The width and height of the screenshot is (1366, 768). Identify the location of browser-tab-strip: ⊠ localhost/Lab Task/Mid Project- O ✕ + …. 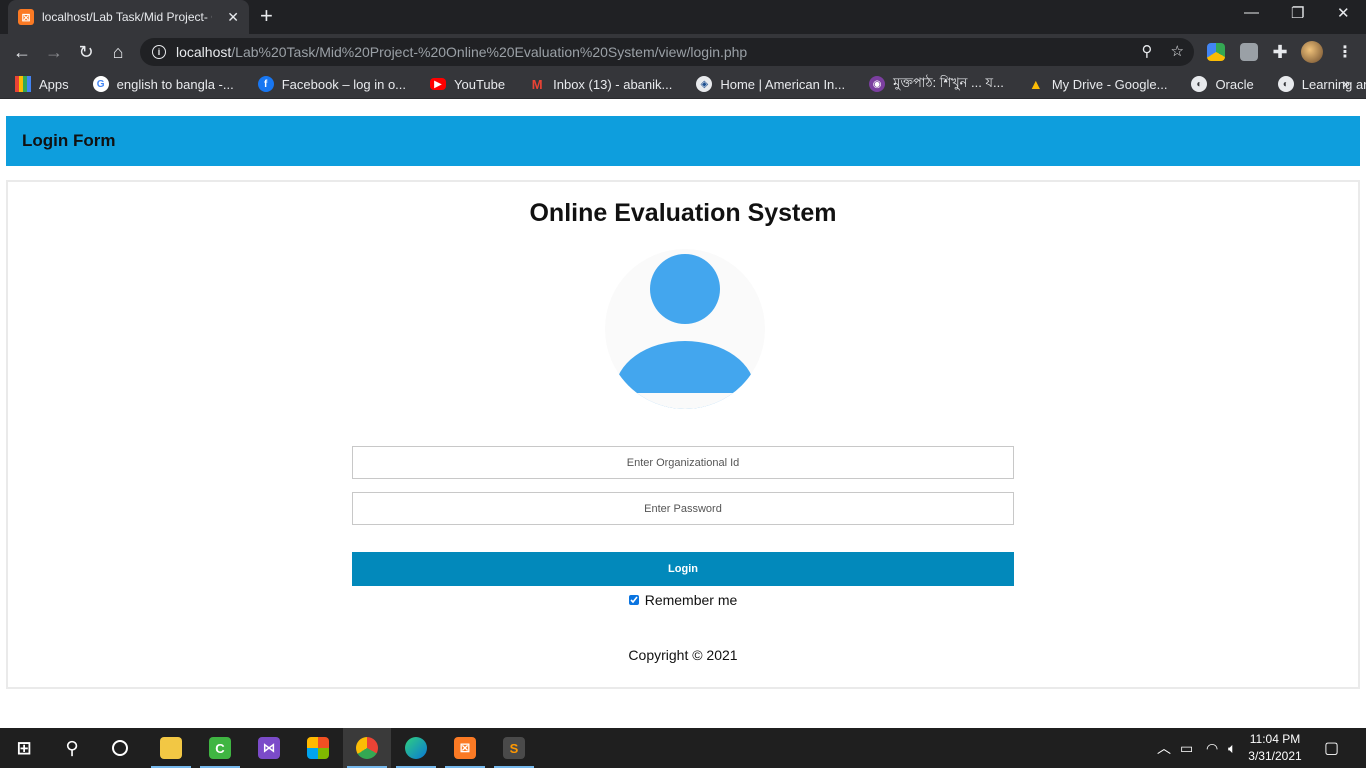
(683, 17).